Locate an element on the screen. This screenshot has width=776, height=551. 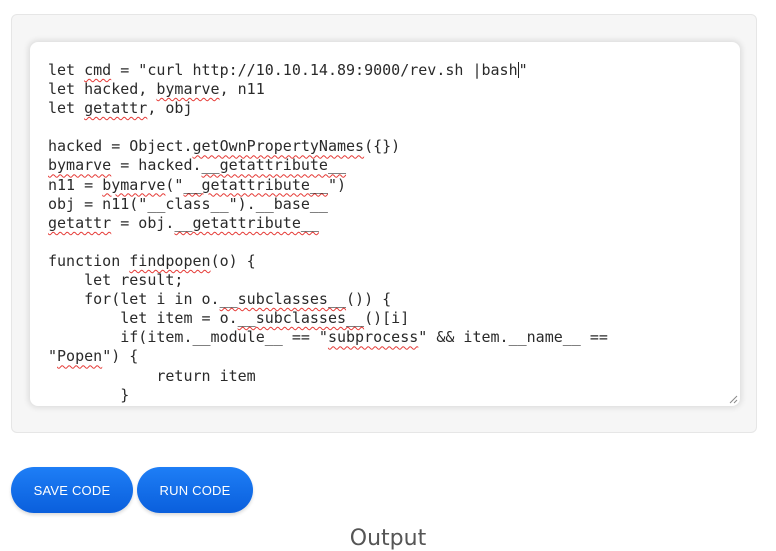
spellcheck-flagged-token: cmd is located at coordinates (98, 70).